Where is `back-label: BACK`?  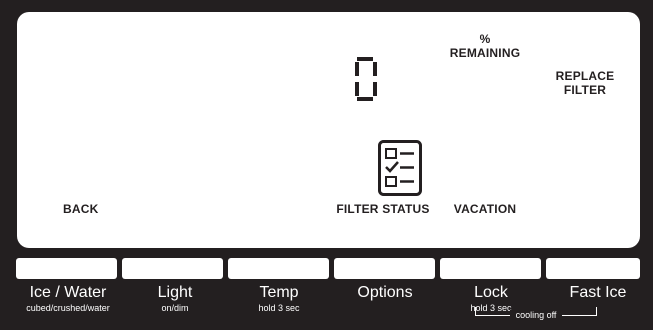 back-label: BACK is located at coordinates (81, 209).